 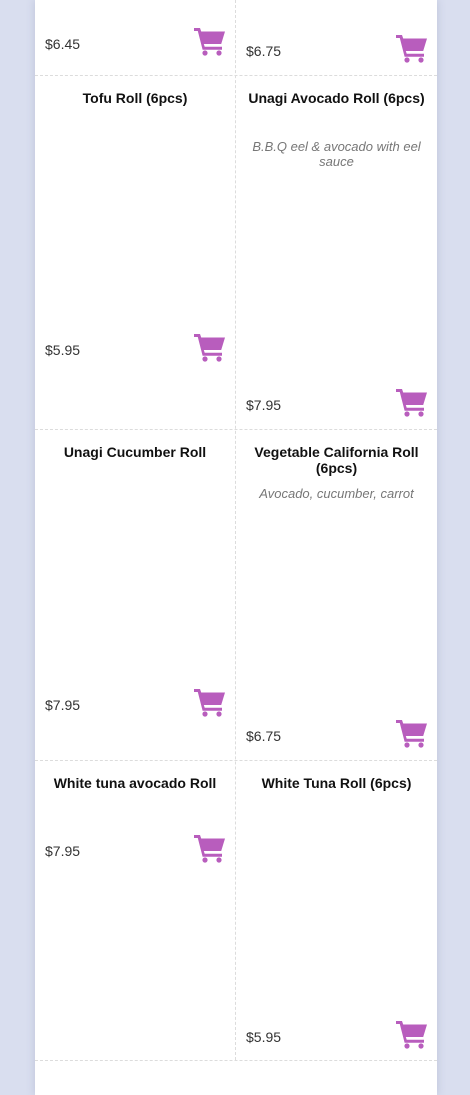 What do you see at coordinates (336, 910) in the screenshot?
I see `menu-item-card: White Tuna Roll (6pcs) $5.95` at bounding box center [336, 910].